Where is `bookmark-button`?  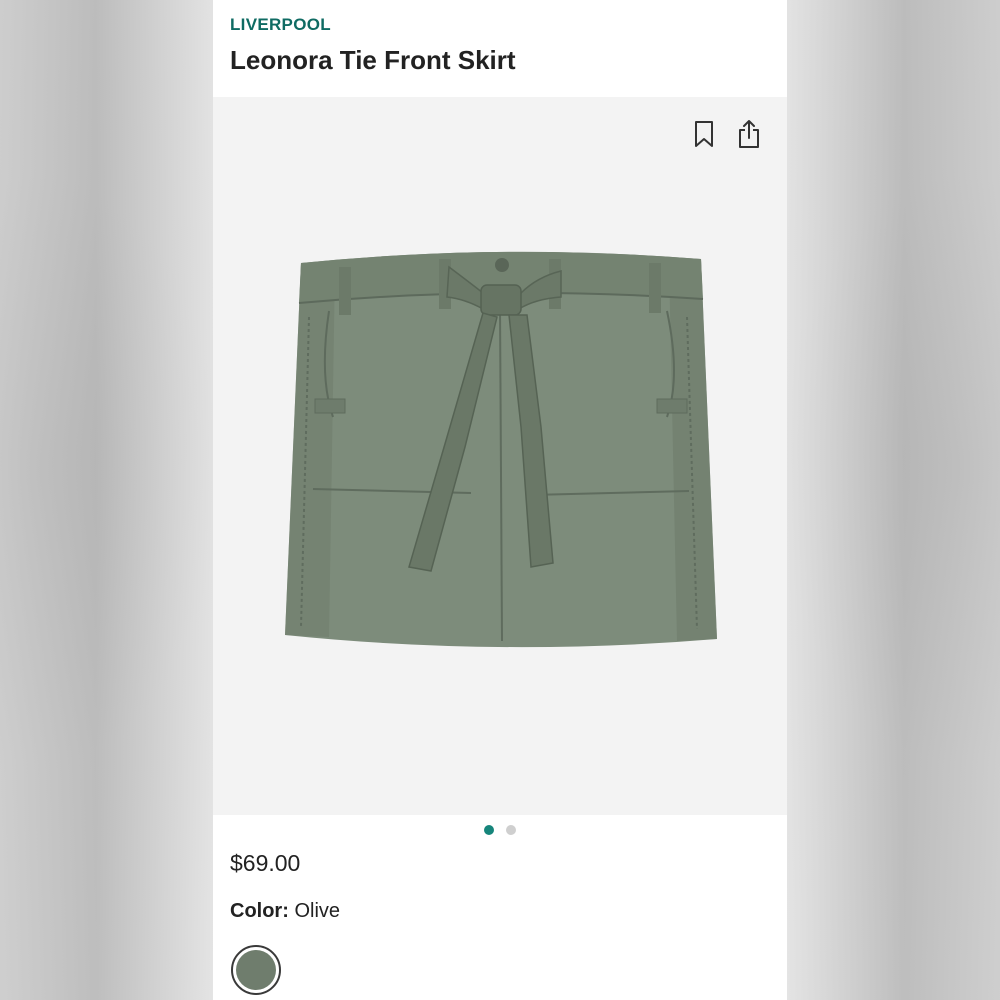
bookmark-button is located at coordinates (704, 134).